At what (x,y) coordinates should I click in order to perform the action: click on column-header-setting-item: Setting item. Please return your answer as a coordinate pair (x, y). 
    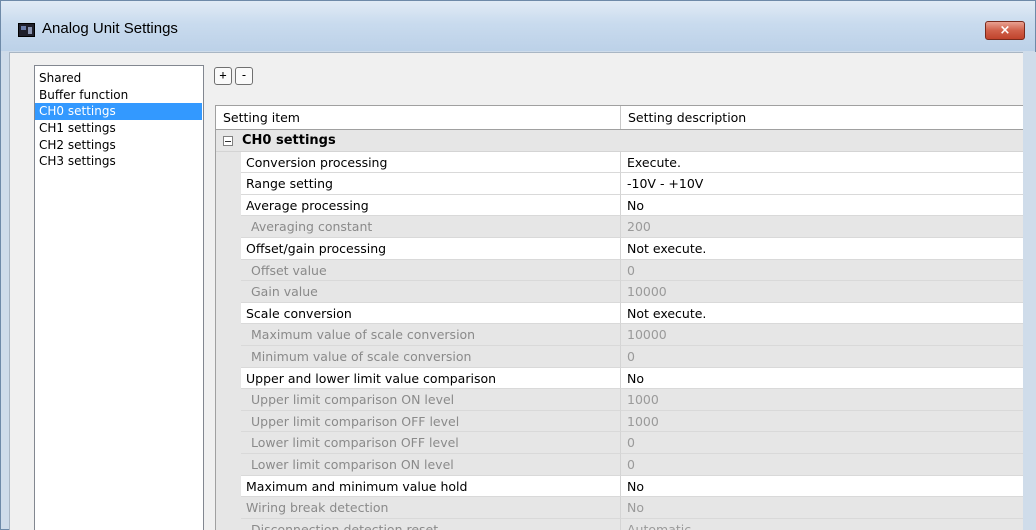
    Looking at the image, I should click on (418, 117).